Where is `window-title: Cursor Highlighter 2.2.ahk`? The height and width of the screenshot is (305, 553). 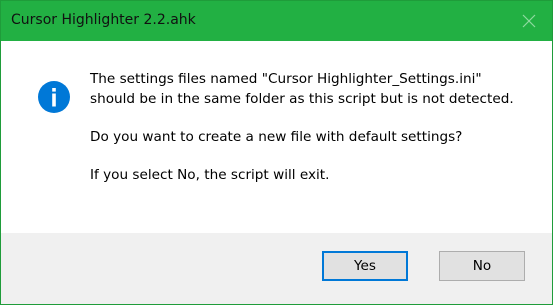 window-title: Cursor Highlighter 2.2.ahk is located at coordinates (103, 20).